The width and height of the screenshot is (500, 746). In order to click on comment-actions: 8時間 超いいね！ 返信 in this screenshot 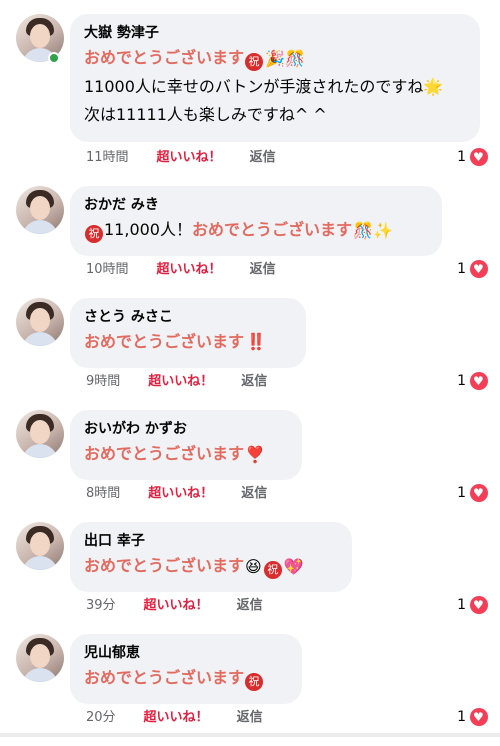, I will do `click(176, 494)`.